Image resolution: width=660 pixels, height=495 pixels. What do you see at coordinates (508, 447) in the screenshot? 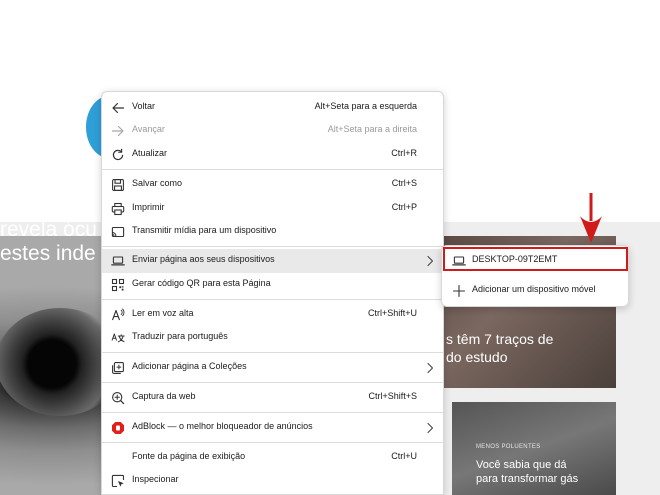
I see `news-card-tag: MENOS POLUENTES` at bounding box center [508, 447].